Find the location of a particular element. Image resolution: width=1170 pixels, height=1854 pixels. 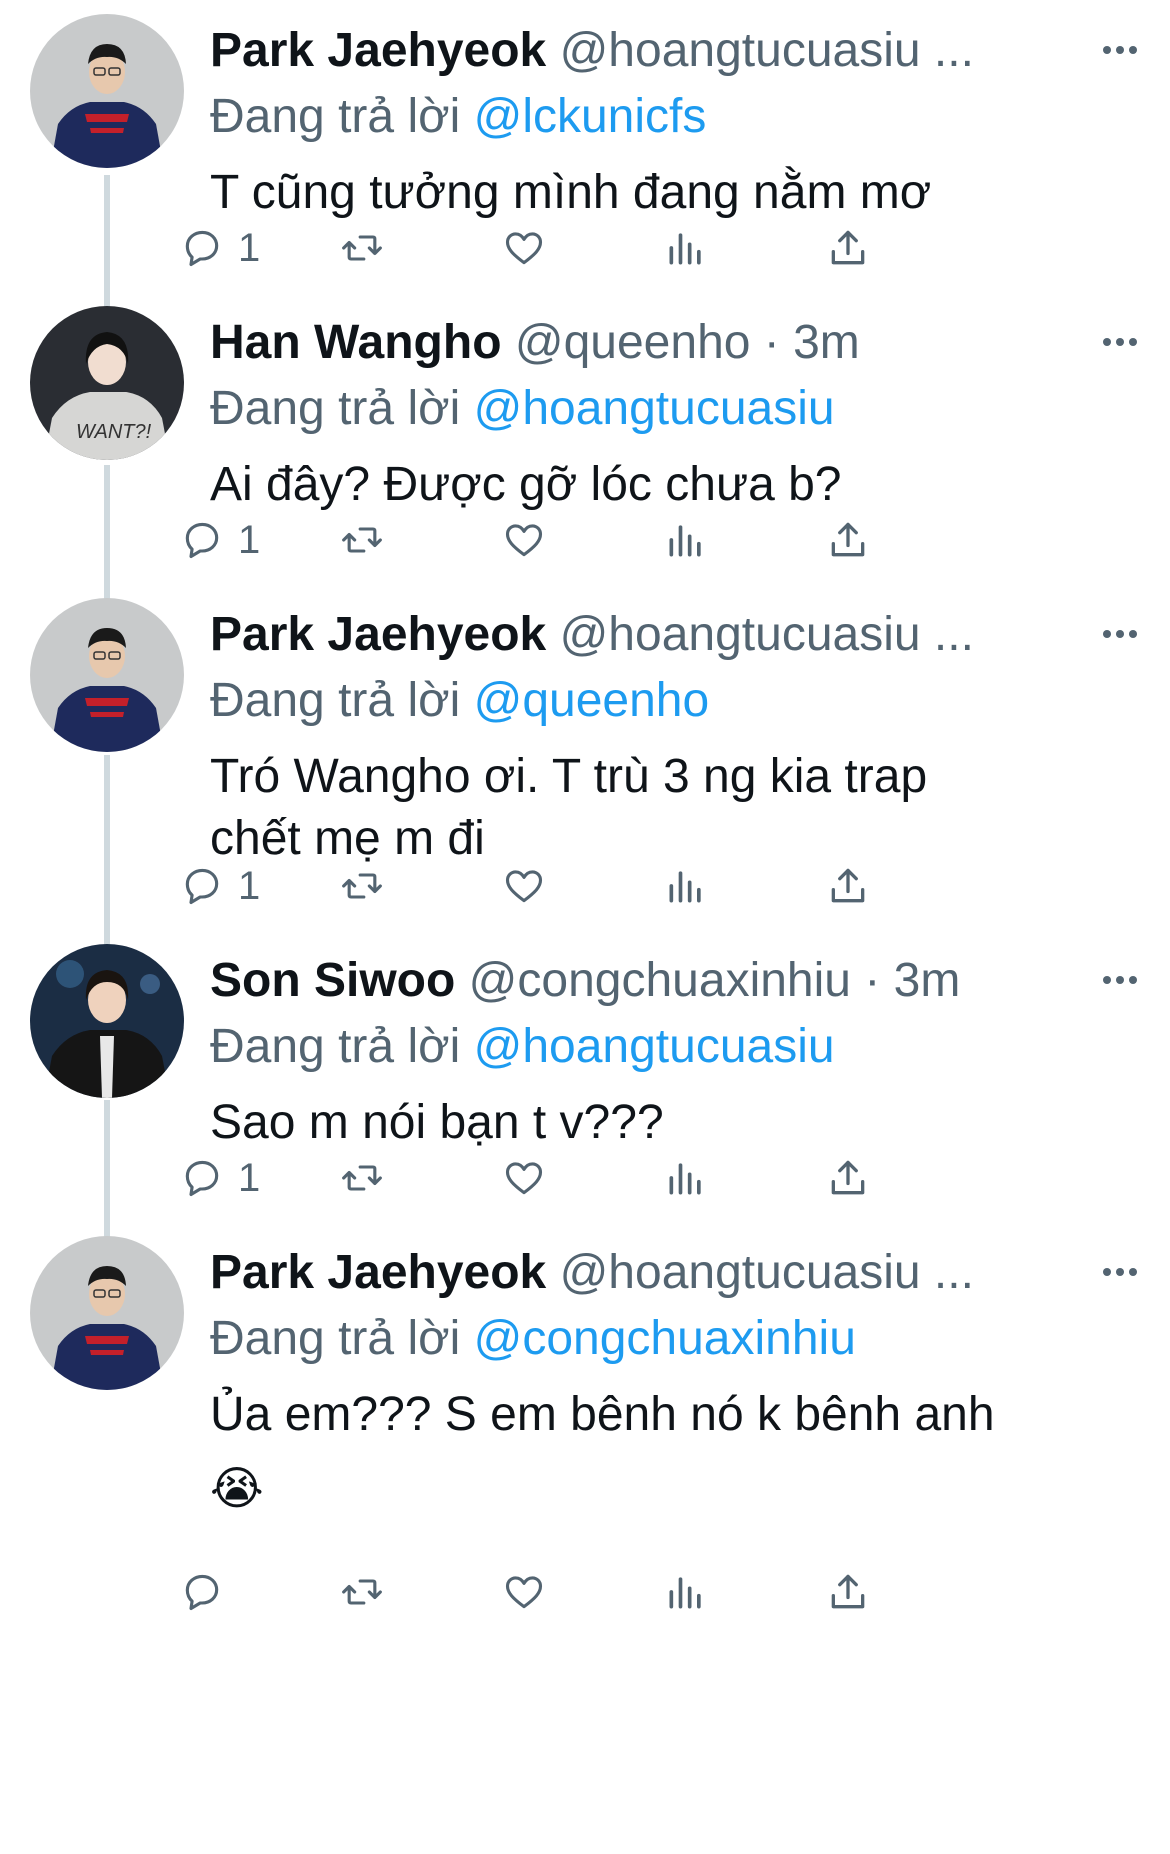

tweet-header: Son Siwoo @congchuaxinhiu · 3m is located at coordinates (665, 981).